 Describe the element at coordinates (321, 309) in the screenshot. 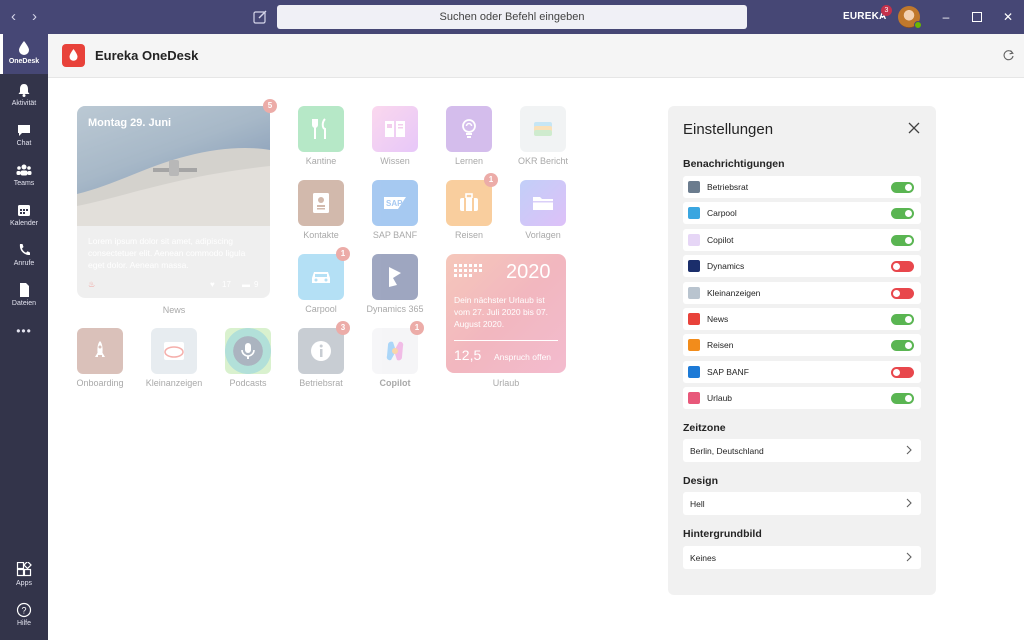

I see `tile-label-carpool: Carpool` at that location.